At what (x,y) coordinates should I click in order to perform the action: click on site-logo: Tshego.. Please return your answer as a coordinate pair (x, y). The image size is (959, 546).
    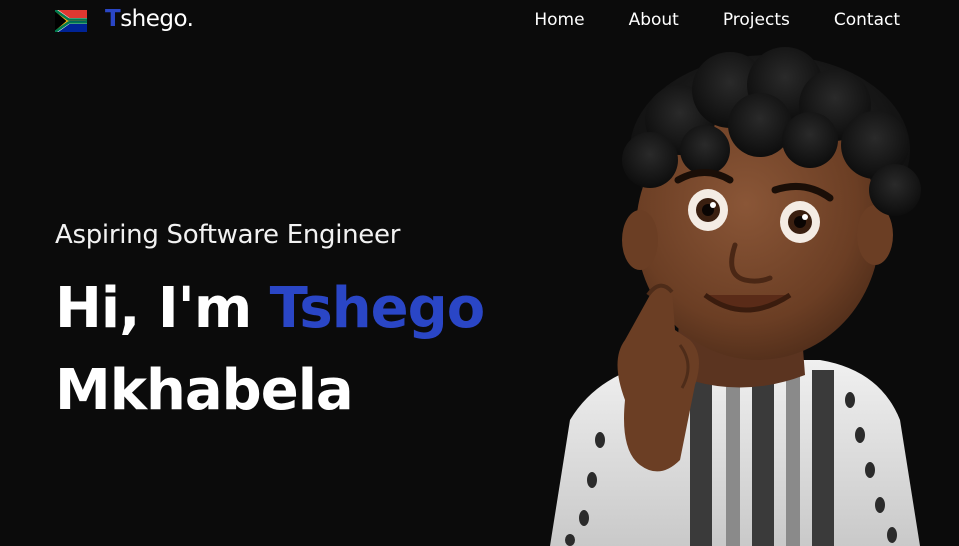
    Looking at the image, I should click on (149, 19).